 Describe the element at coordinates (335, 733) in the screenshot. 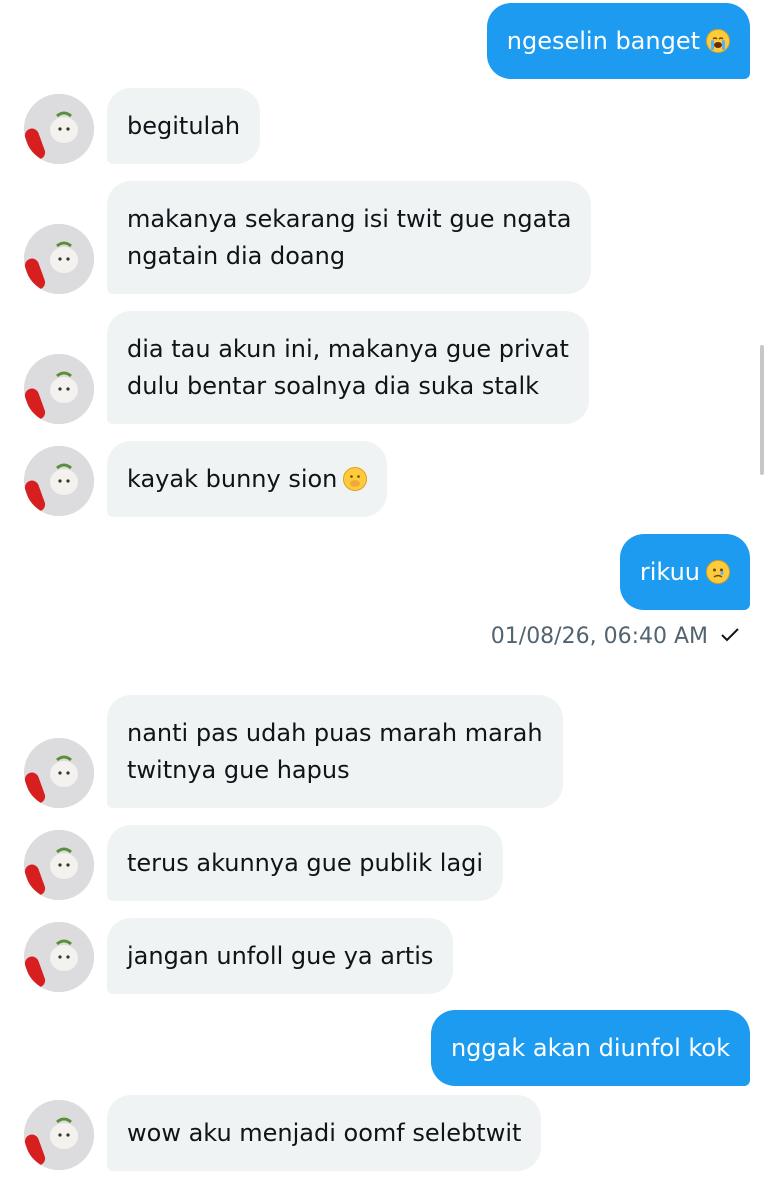

I see `message-text-line: nanti pas udah puas marah marah` at that location.